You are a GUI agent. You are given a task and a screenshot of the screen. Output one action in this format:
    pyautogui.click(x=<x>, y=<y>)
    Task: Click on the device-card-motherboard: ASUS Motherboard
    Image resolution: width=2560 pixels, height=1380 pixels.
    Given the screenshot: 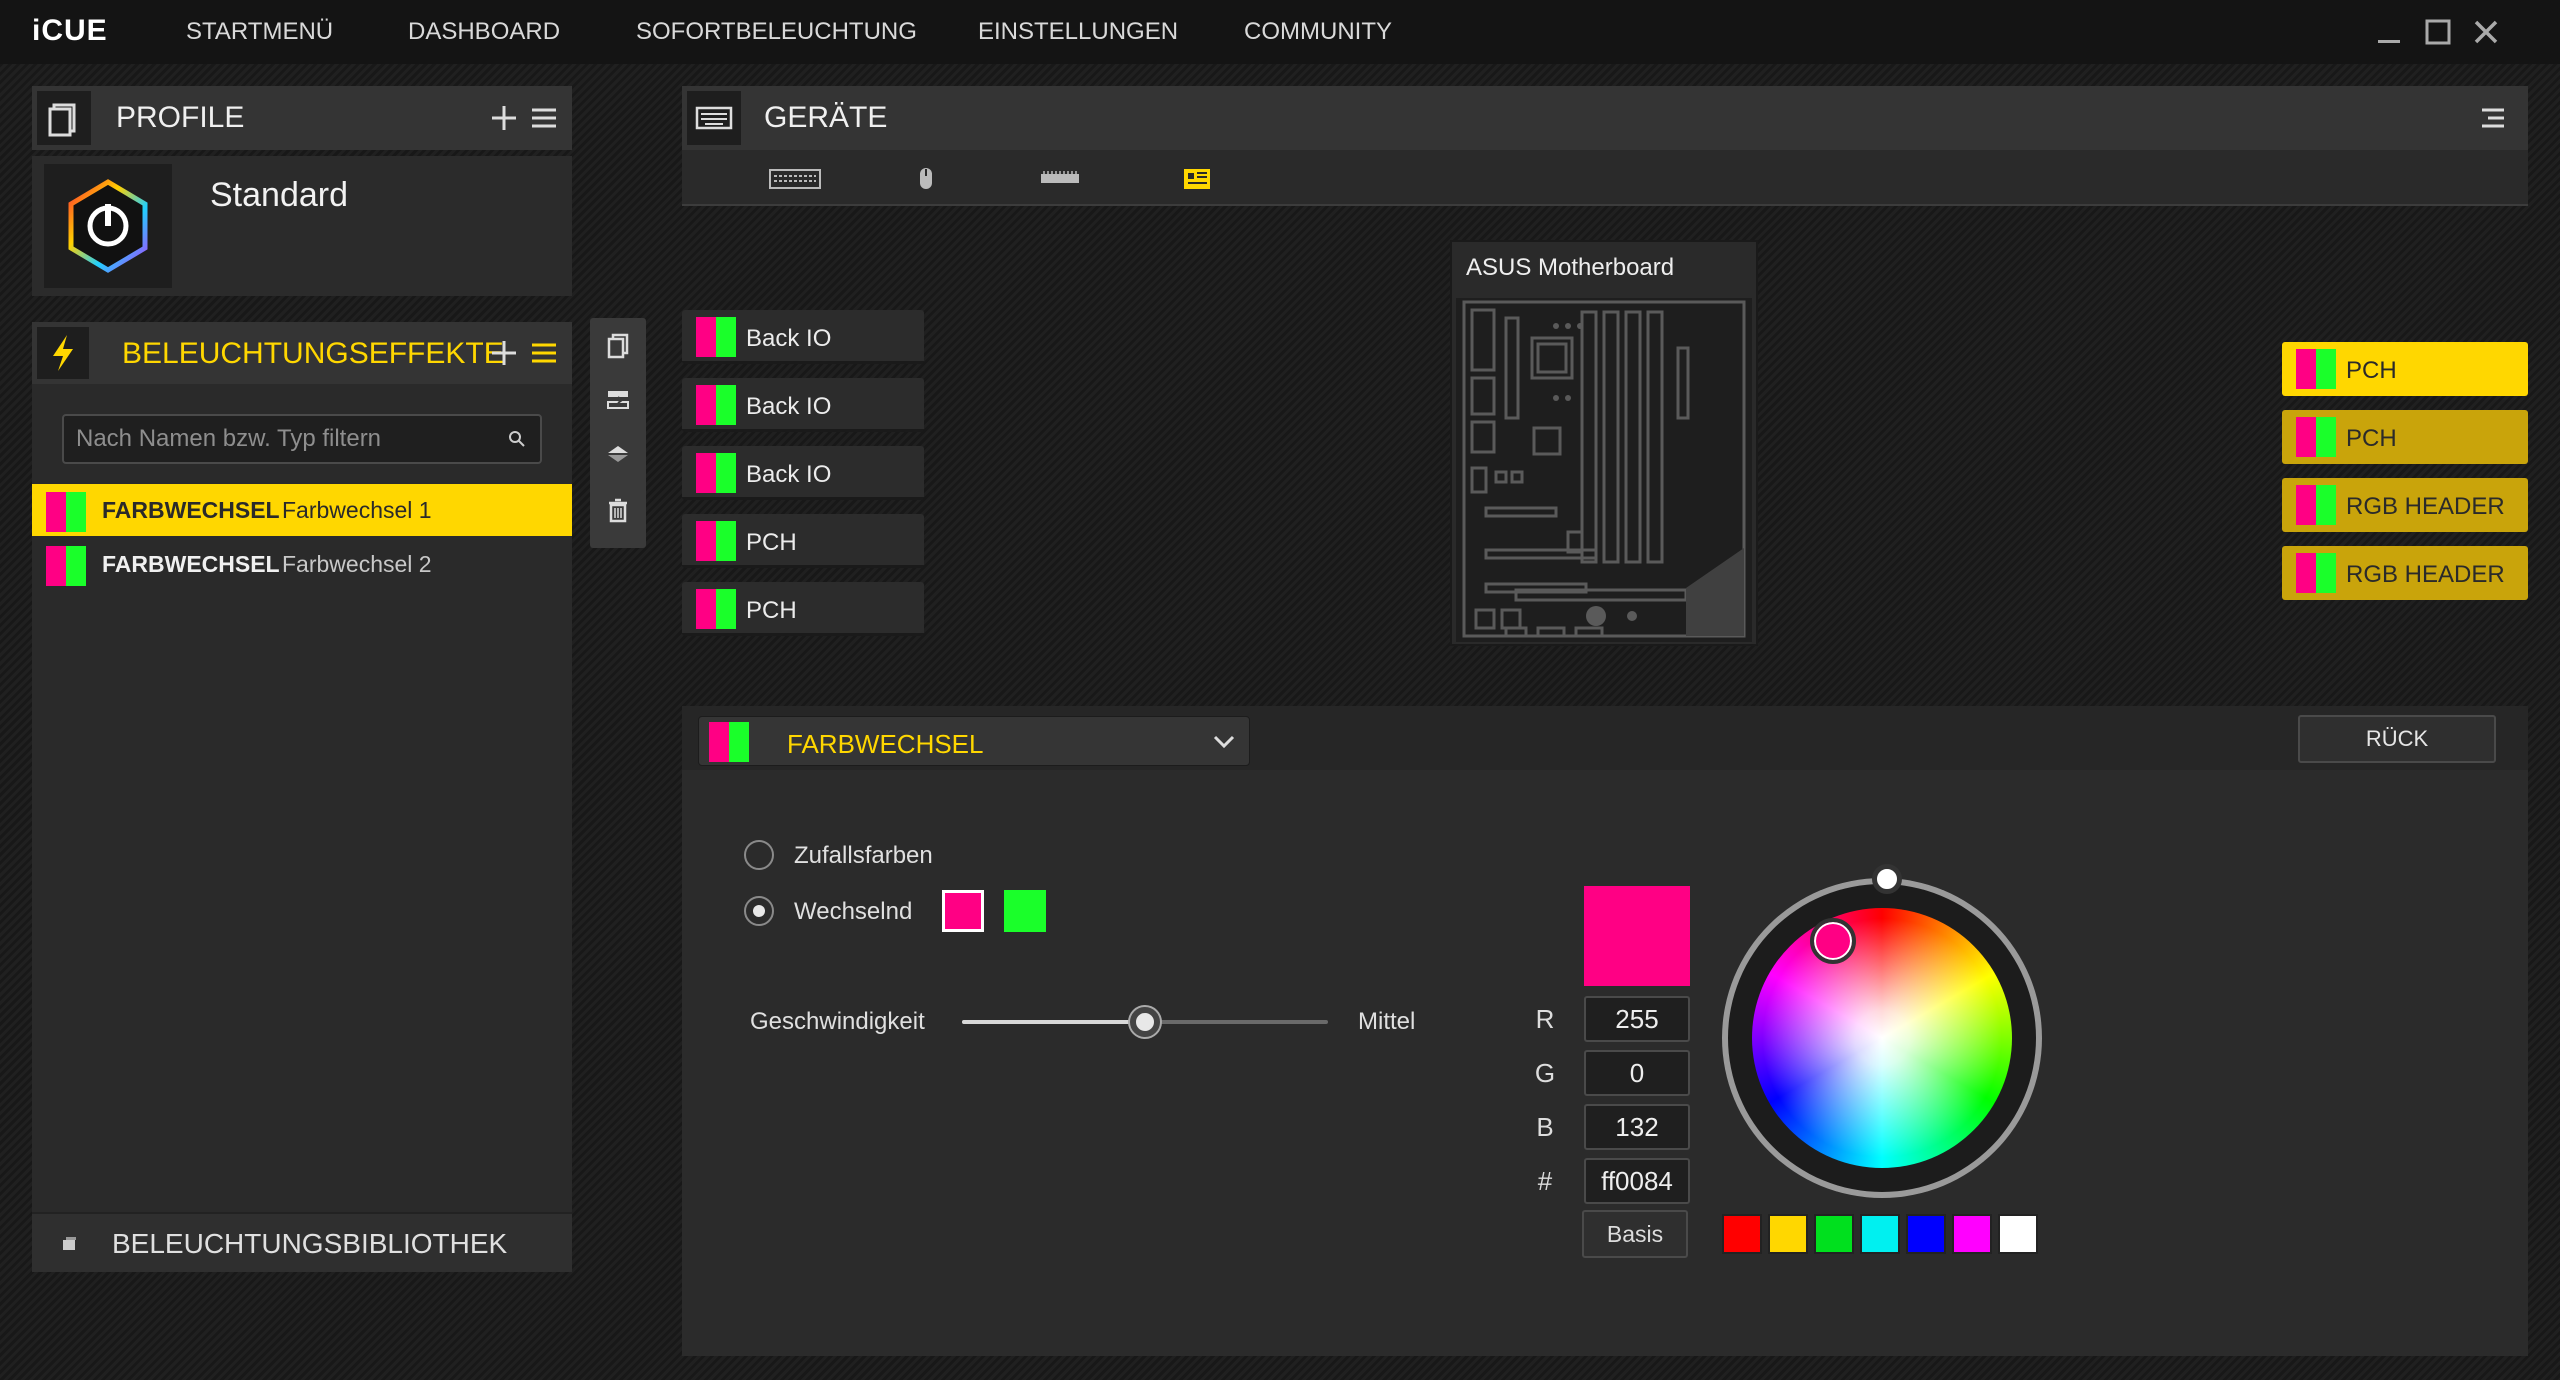 What is the action you would take?
    pyautogui.click(x=1604, y=443)
    